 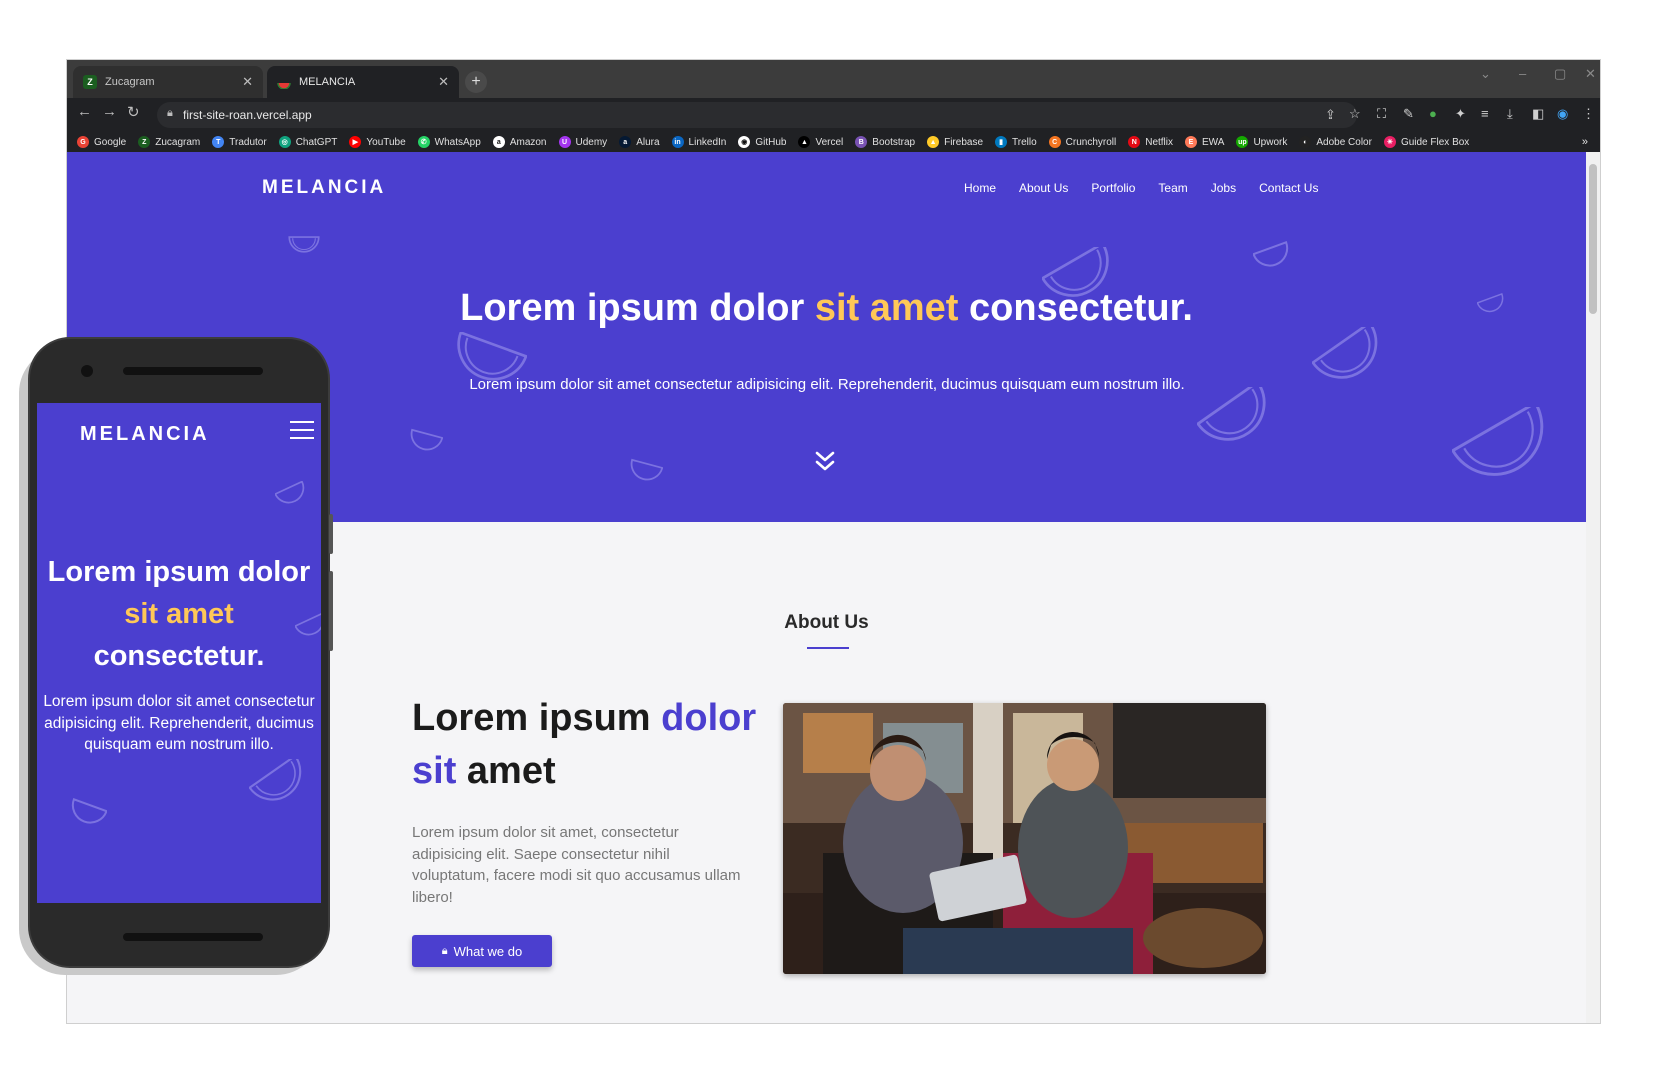 I want to click on nav-team: Team, so click(x=1172, y=188).